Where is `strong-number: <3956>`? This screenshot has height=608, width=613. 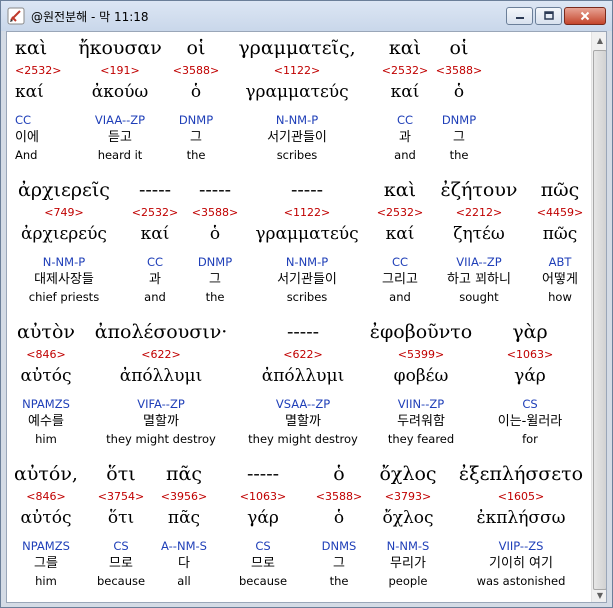 strong-number: <3956> is located at coordinates (184, 496).